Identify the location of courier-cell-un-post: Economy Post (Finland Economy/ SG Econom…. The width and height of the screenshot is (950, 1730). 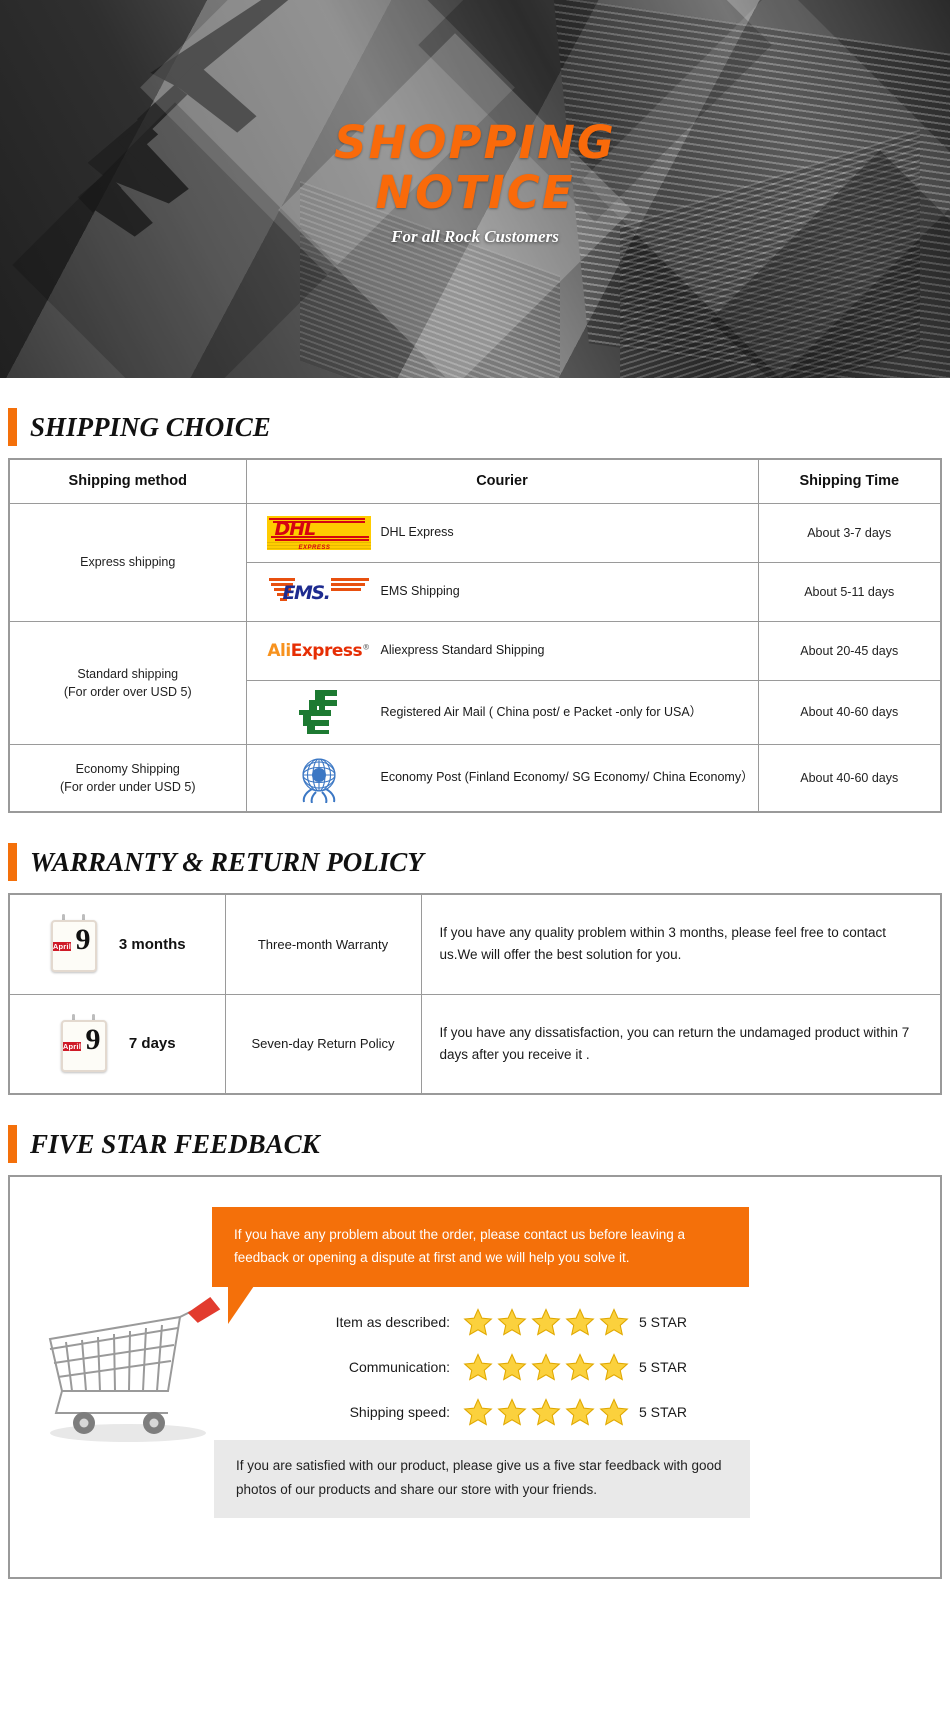
(502, 778).